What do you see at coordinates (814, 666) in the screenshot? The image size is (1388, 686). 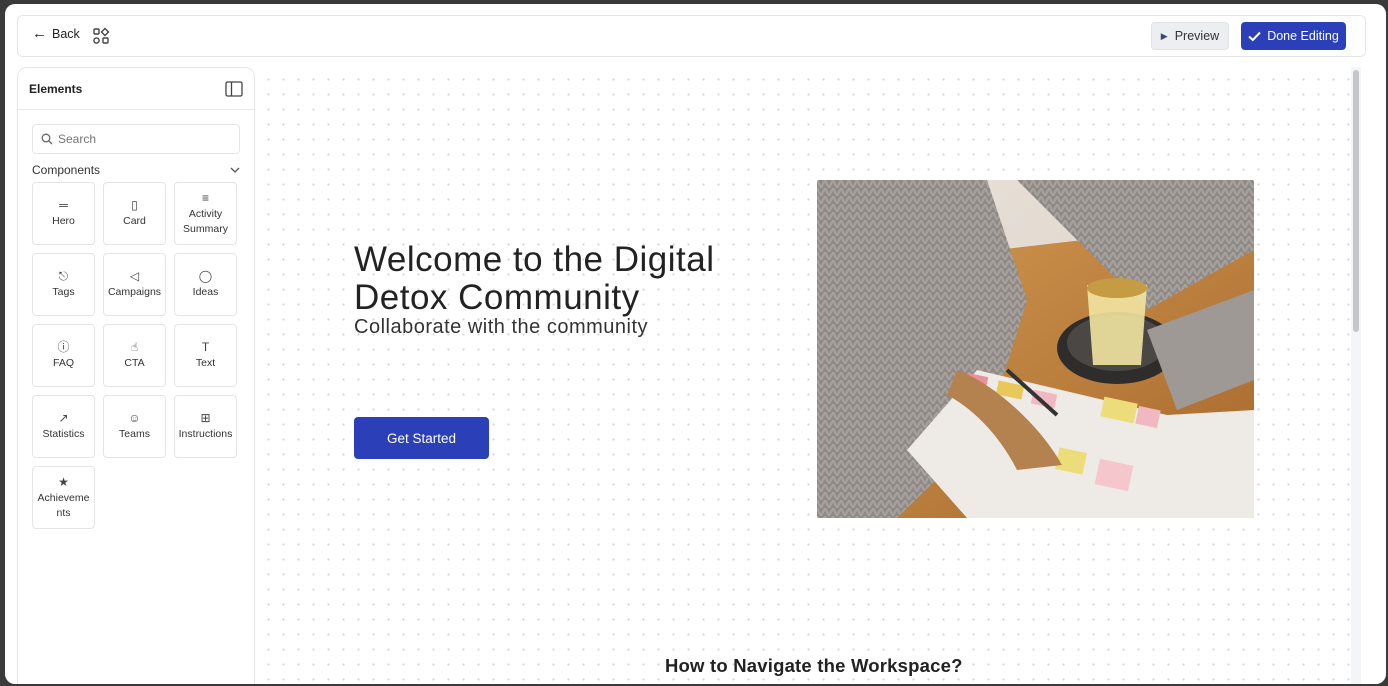 I see `section-heading: How to Navigate the Workspace?` at bounding box center [814, 666].